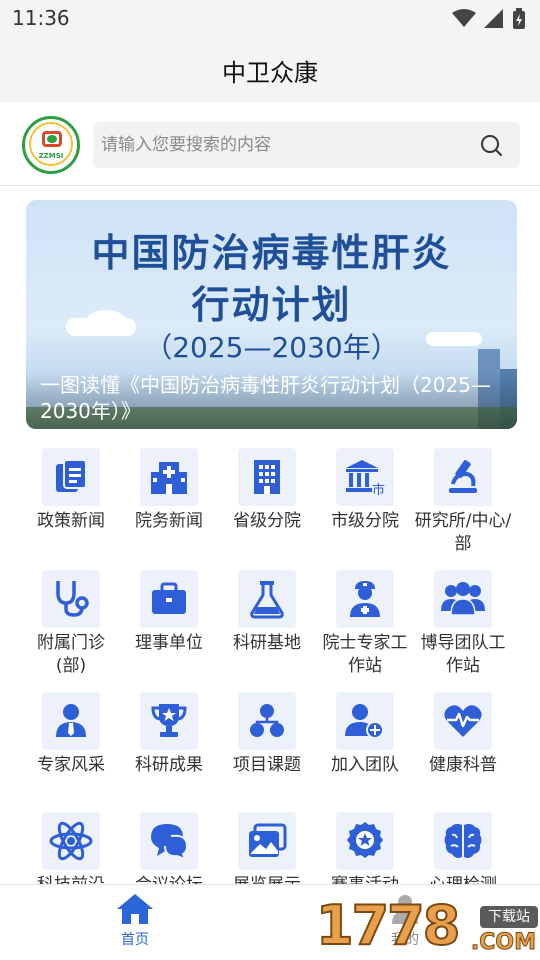  What do you see at coordinates (365, 765) in the screenshot?
I see `grid-item-label: 加入团队` at bounding box center [365, 765].